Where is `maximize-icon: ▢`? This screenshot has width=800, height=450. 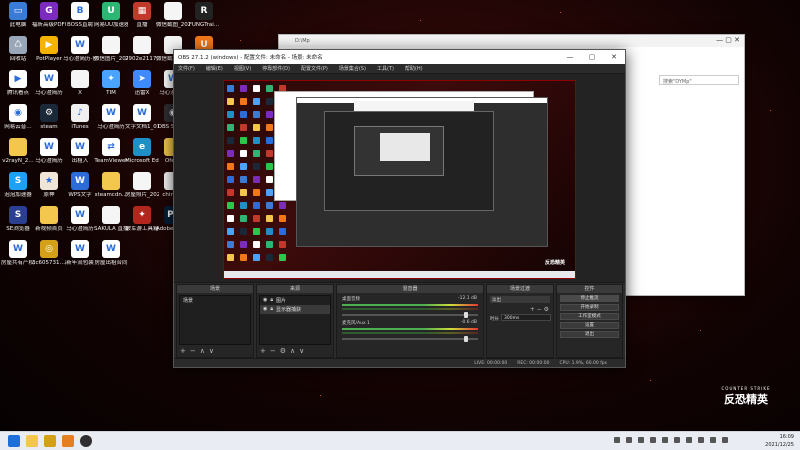 maximize-icon: ▢ is located at coordinates (592, 57).